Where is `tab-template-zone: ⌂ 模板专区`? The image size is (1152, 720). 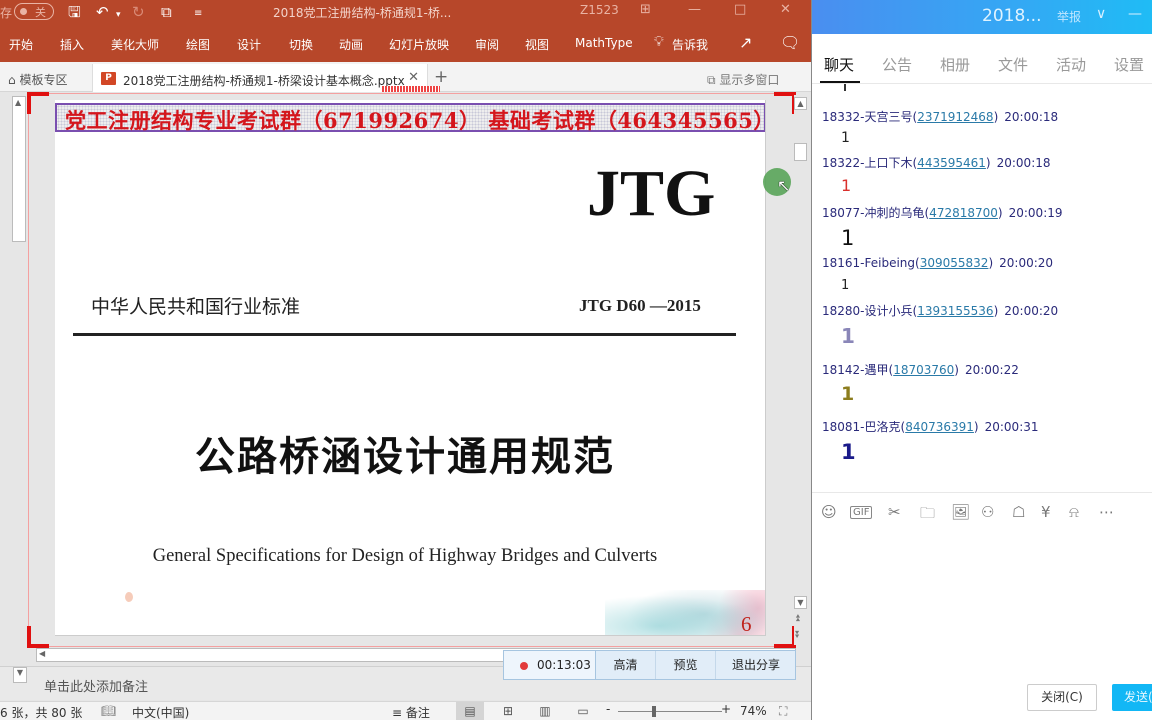
tab-template-zone: ⌂ 模板专区 is located at coordinates (37, 79).